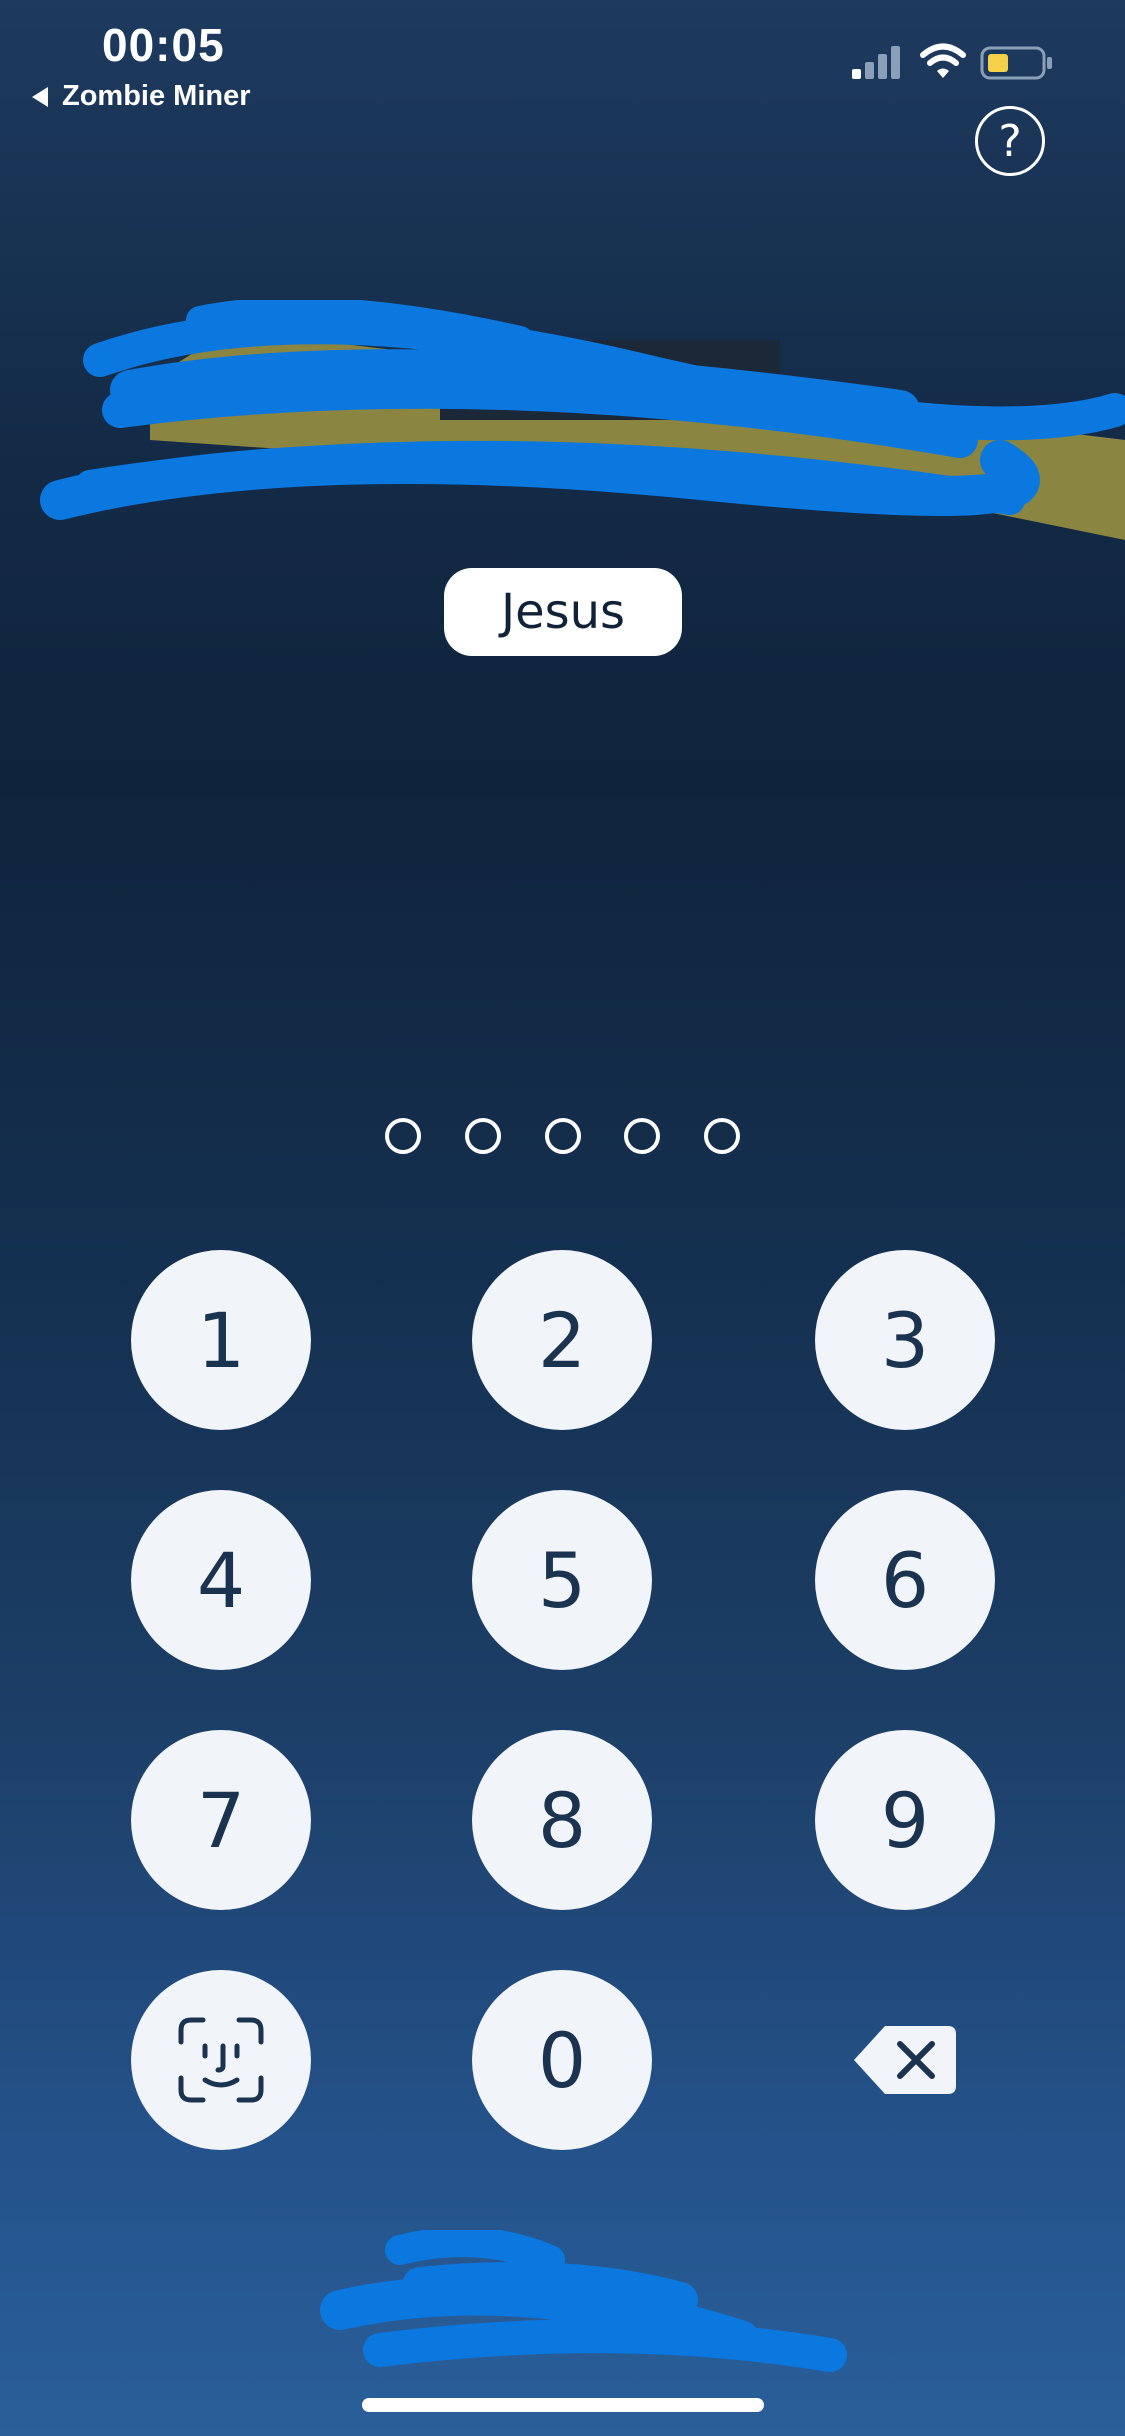 This screenshot has height=2436, width=1125. I want to click on question-icon: ?, so click(1010, 141).